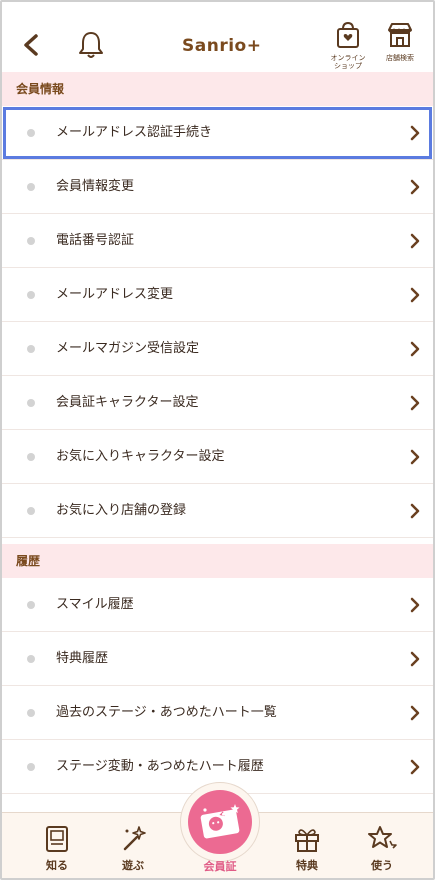 This screenshot has width=435, height=880. Describe the element at coordinates (95, 240) in the screenshot. I see `menu-row-label: 電話番号認証` at that location.